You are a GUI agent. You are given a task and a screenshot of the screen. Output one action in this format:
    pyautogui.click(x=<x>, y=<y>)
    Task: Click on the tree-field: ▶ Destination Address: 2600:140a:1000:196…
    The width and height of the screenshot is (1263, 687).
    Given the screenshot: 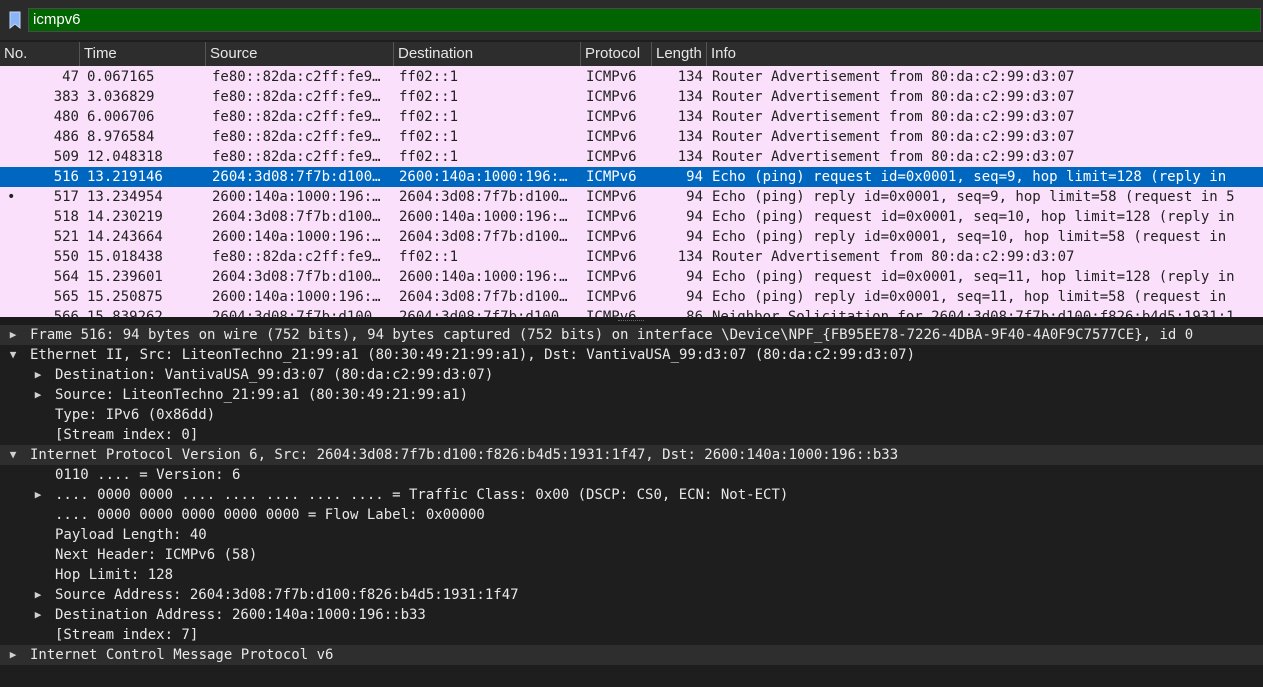 What is the action you would take?
    pyautogui.click(x=631, y=615)
    